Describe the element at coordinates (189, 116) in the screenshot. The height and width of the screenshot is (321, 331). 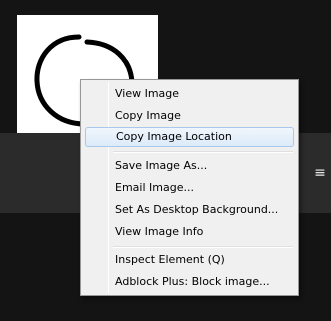
I see `menu-item-copy-image: Copy Image` at that location.